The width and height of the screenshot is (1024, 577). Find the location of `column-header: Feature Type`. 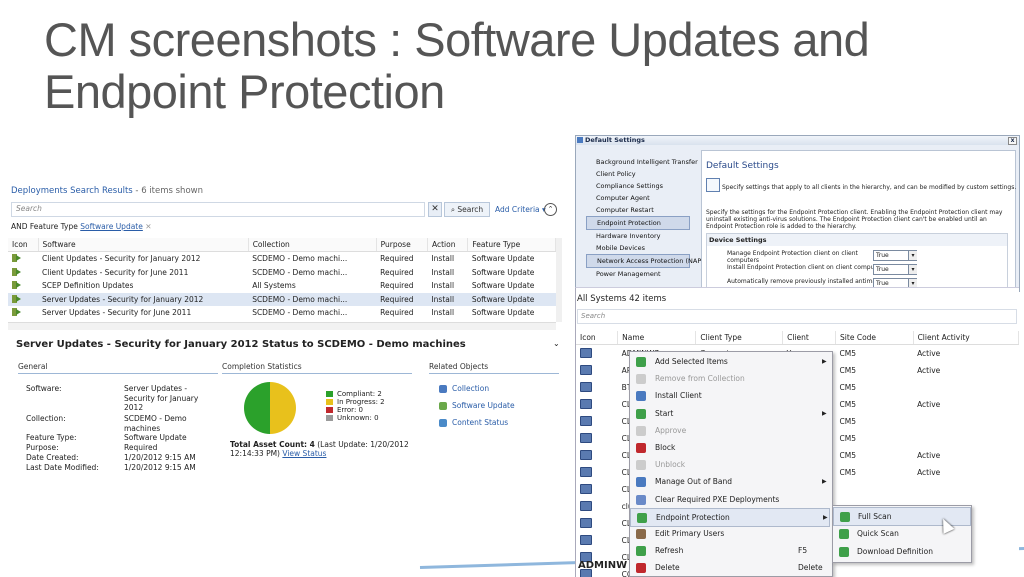

column-header: Feature Type is located at coordinates (512, 245).